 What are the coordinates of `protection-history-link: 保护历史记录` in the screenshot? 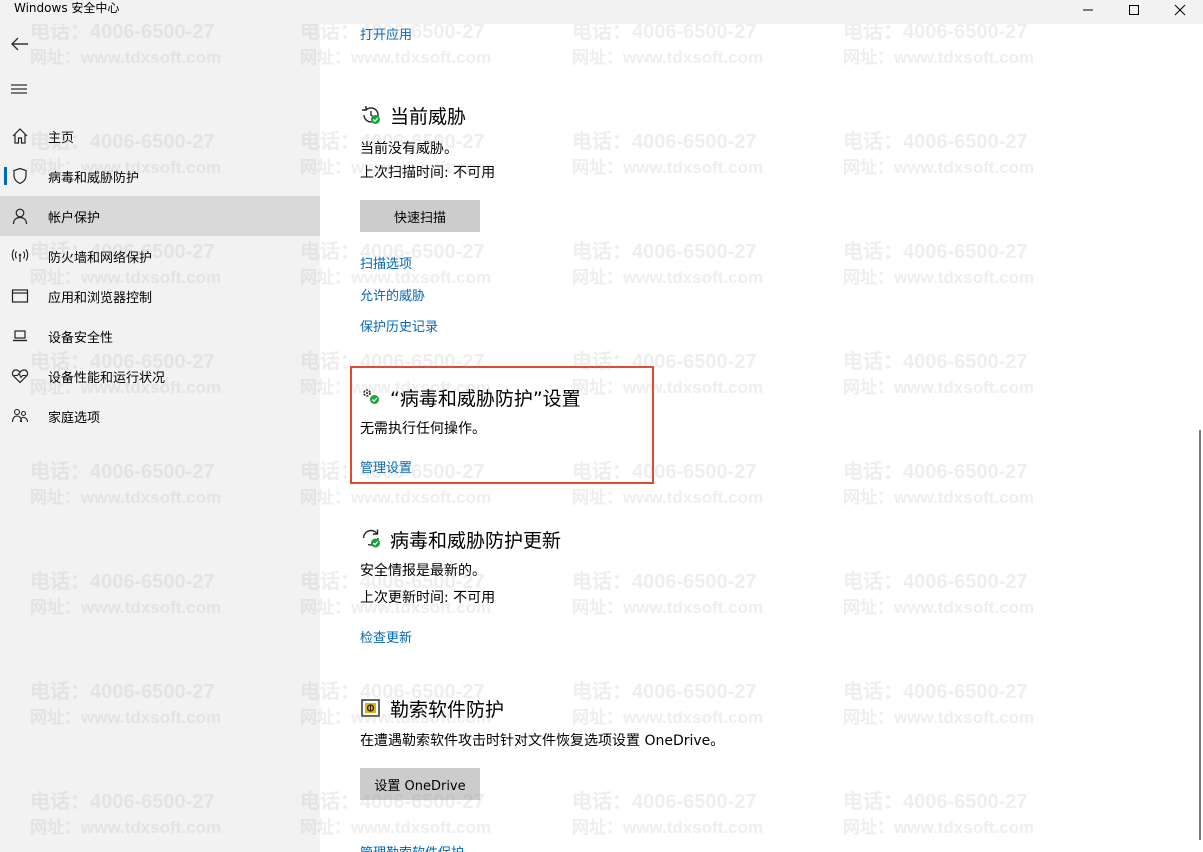 It's located at (399, 325).